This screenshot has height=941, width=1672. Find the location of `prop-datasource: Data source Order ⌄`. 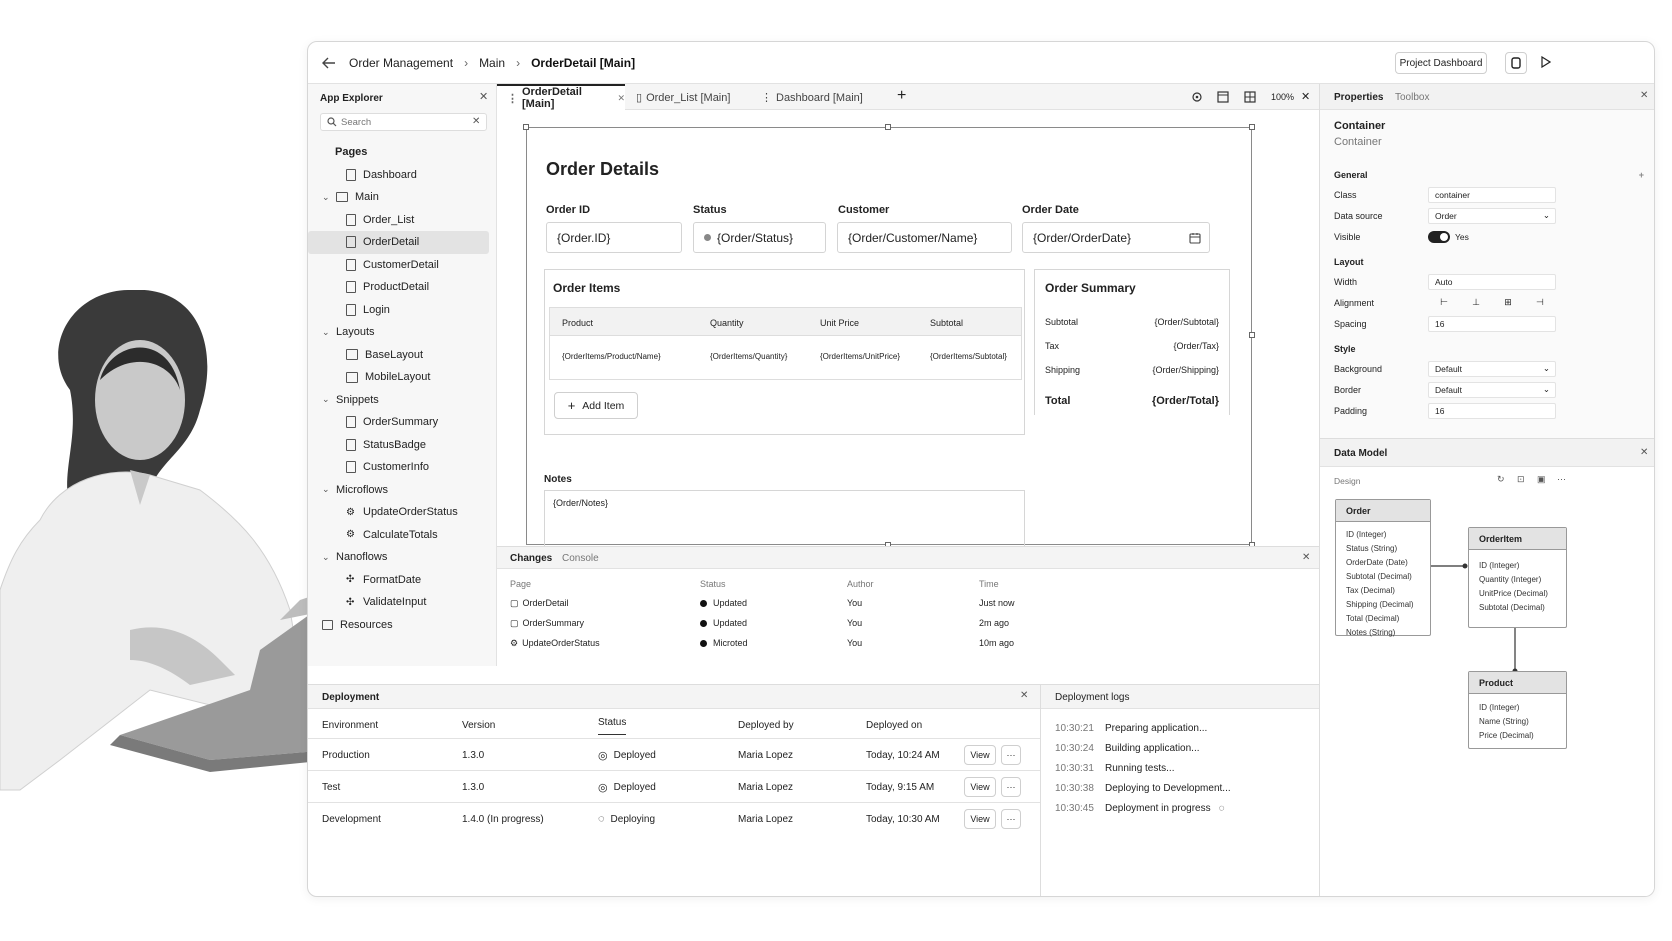

prop-datasource: Data source Order ⌄ is located at coordinates (1489, 215).